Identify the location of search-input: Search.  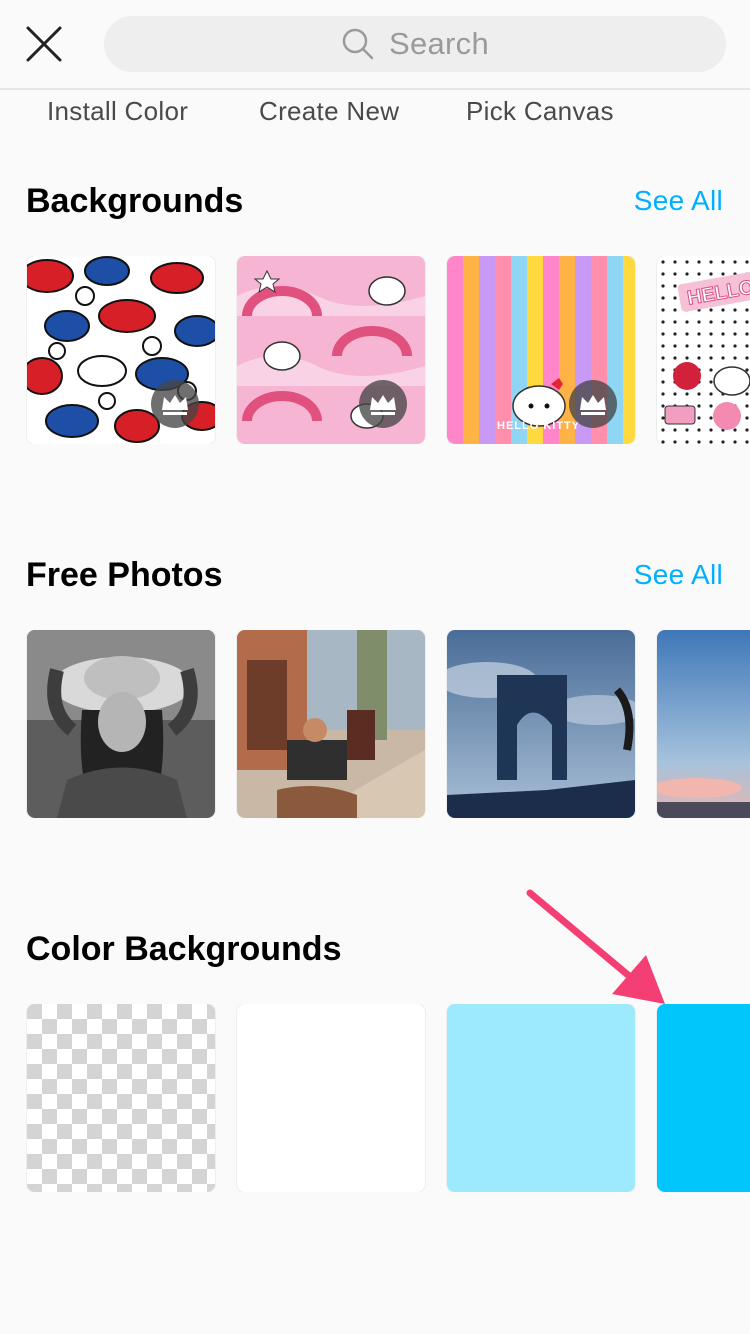
(415, 44).